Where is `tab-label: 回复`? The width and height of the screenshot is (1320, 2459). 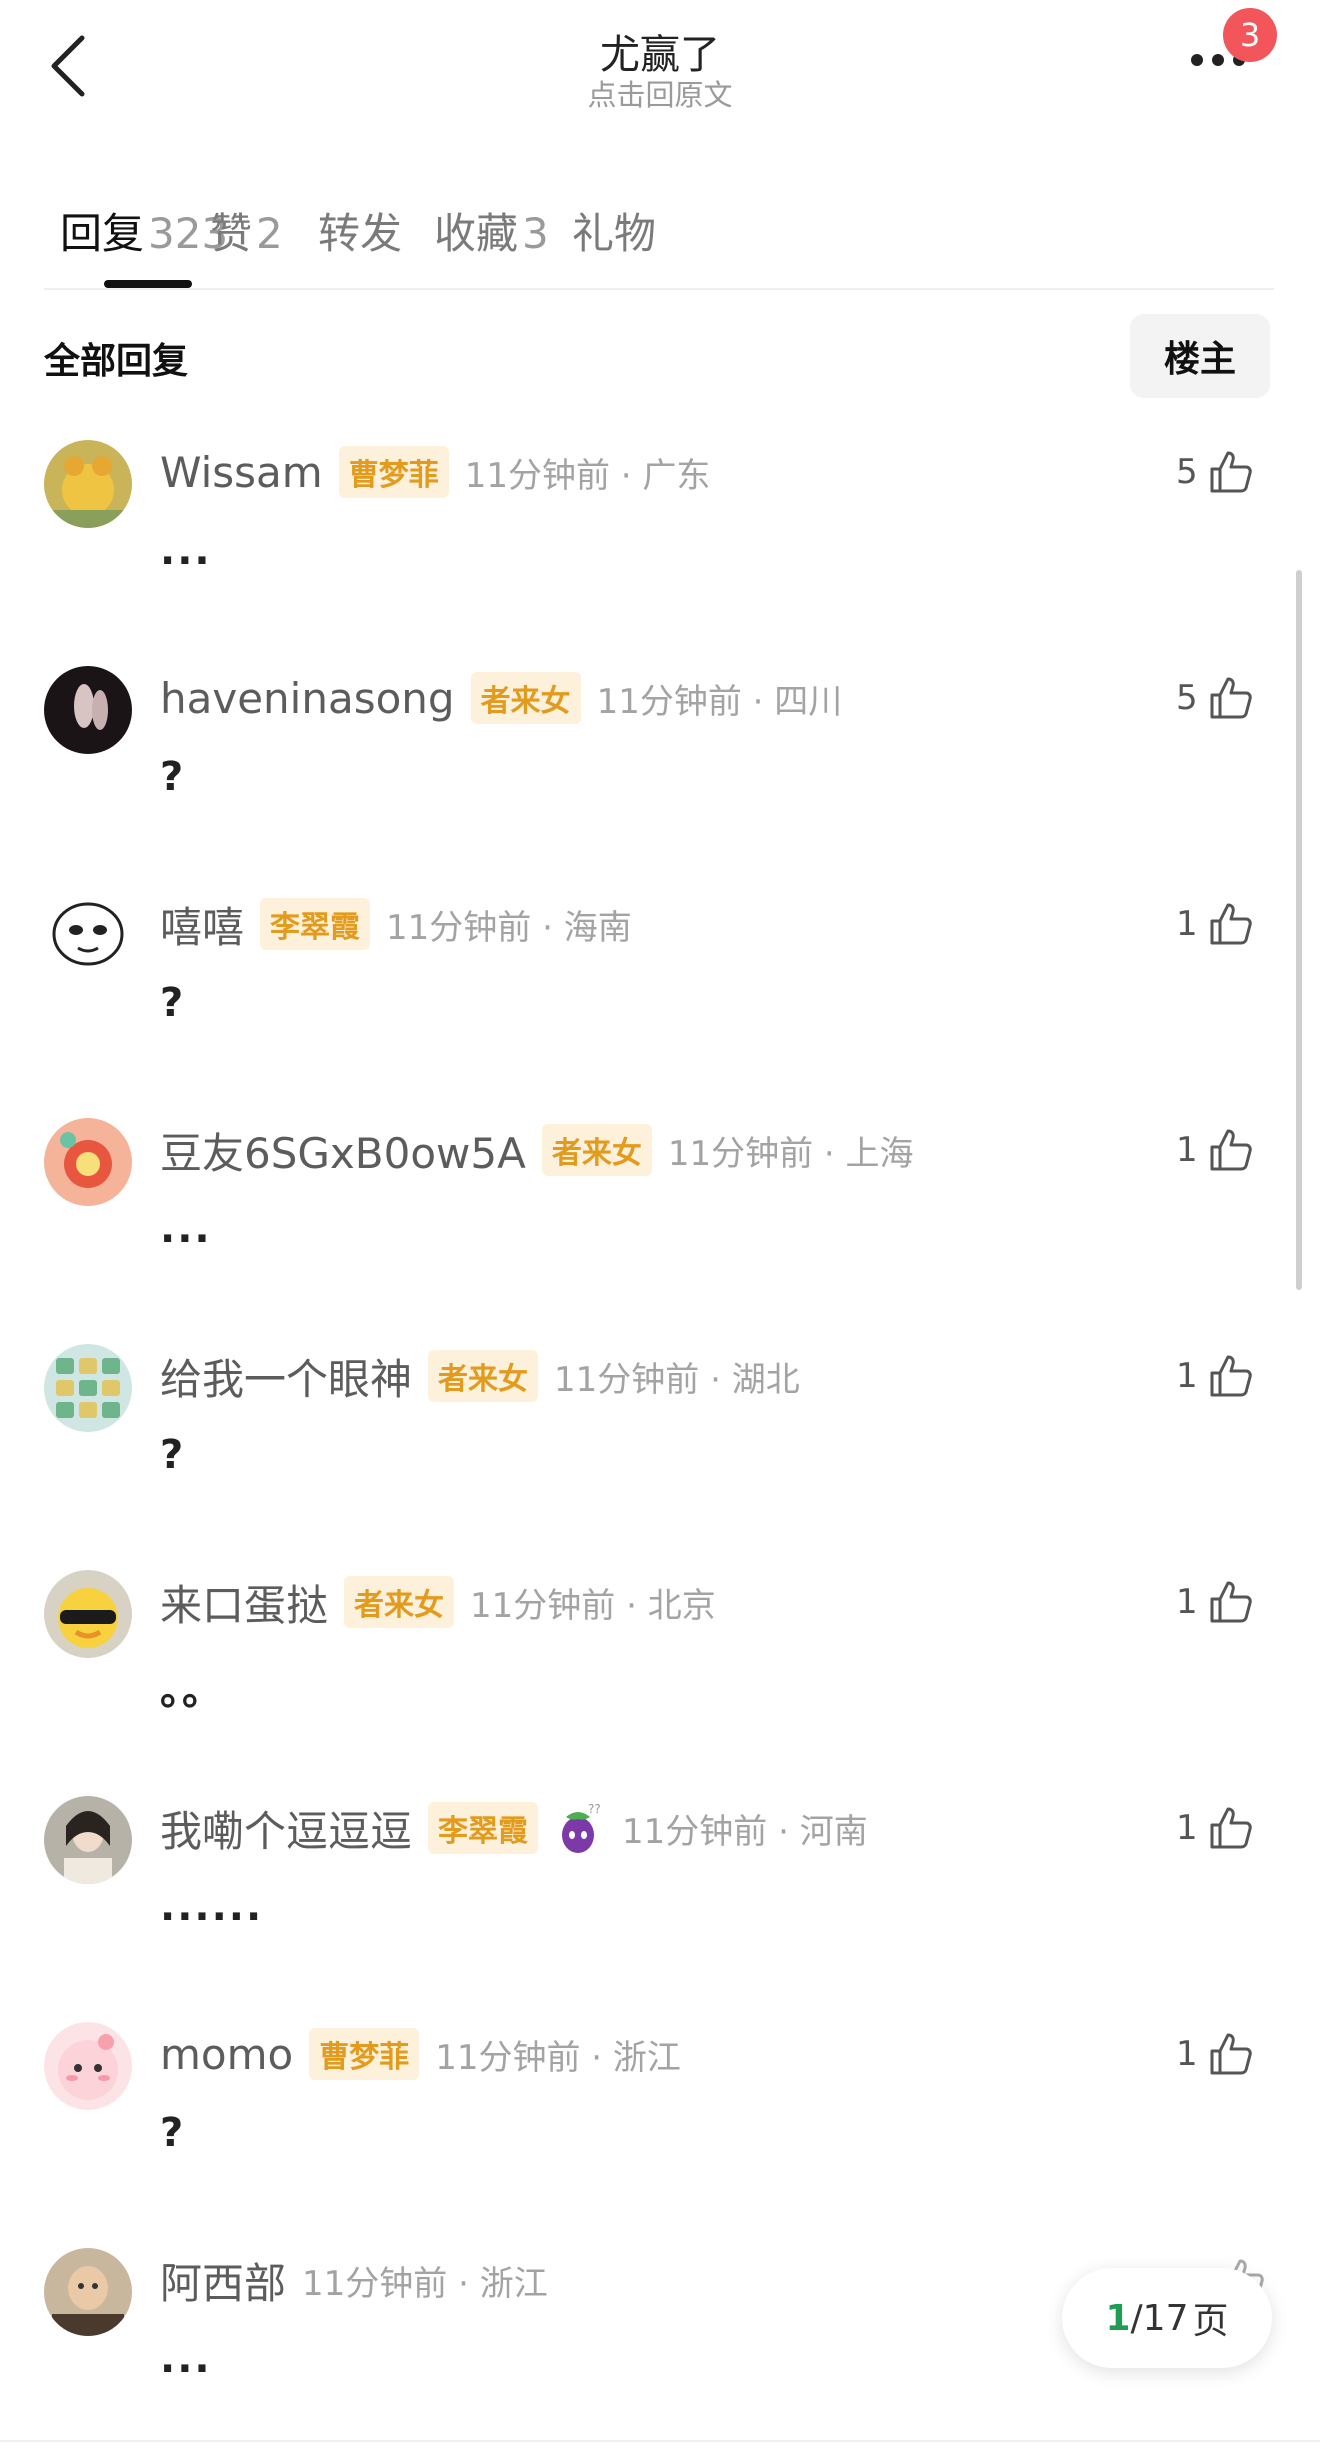 tab-label: 回复 is located at coordinates (102, 233).